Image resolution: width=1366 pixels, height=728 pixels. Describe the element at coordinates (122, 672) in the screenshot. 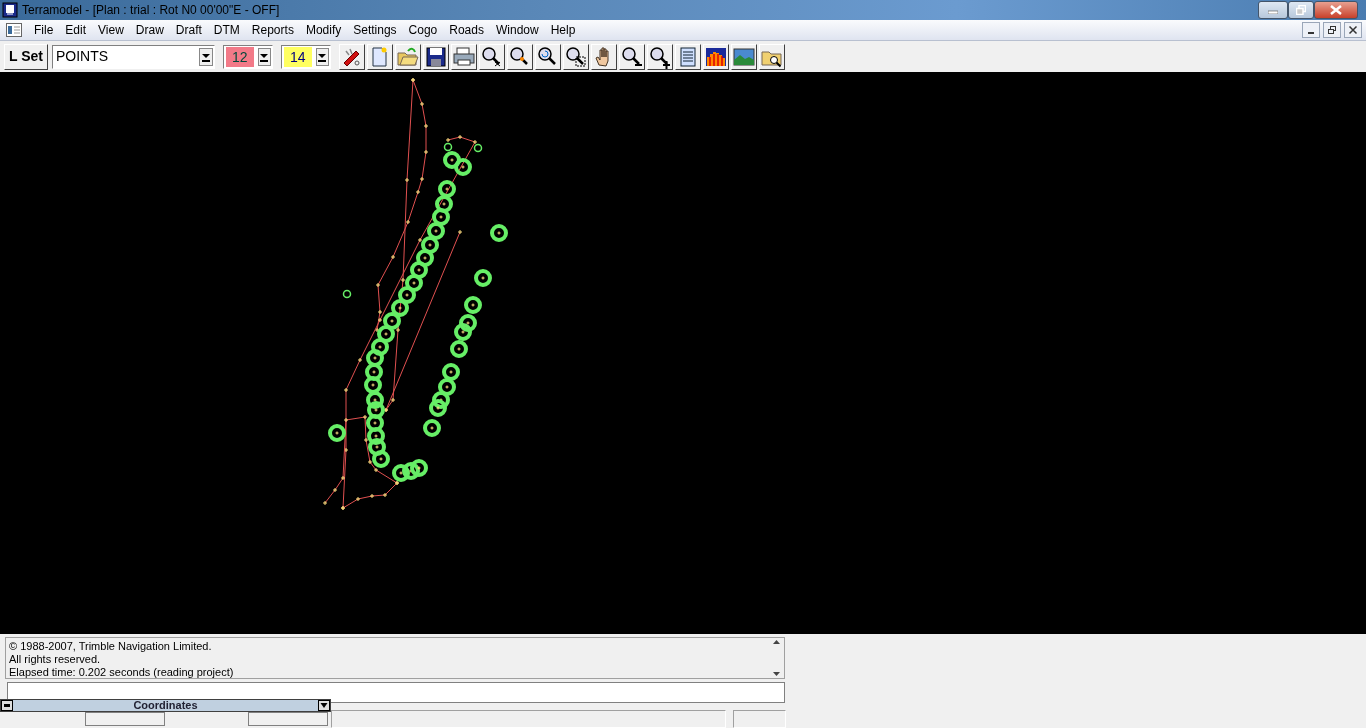

I see `message-line: Elapsed time: 0.202 seconds (reading project)` at that location.